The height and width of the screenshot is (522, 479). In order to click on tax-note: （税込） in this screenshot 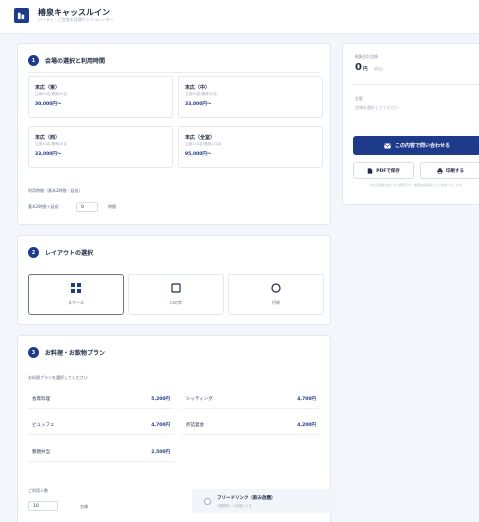, I will do `click(378, 69)`.